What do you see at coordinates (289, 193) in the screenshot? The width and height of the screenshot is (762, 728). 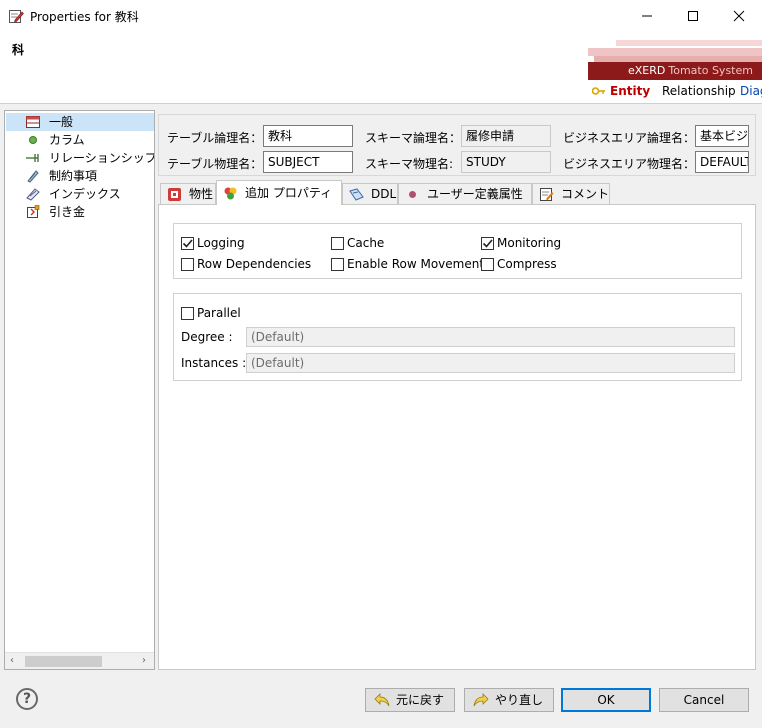 I see `tab-label: 追加 プロパティ` at bounding box center [289, 193].